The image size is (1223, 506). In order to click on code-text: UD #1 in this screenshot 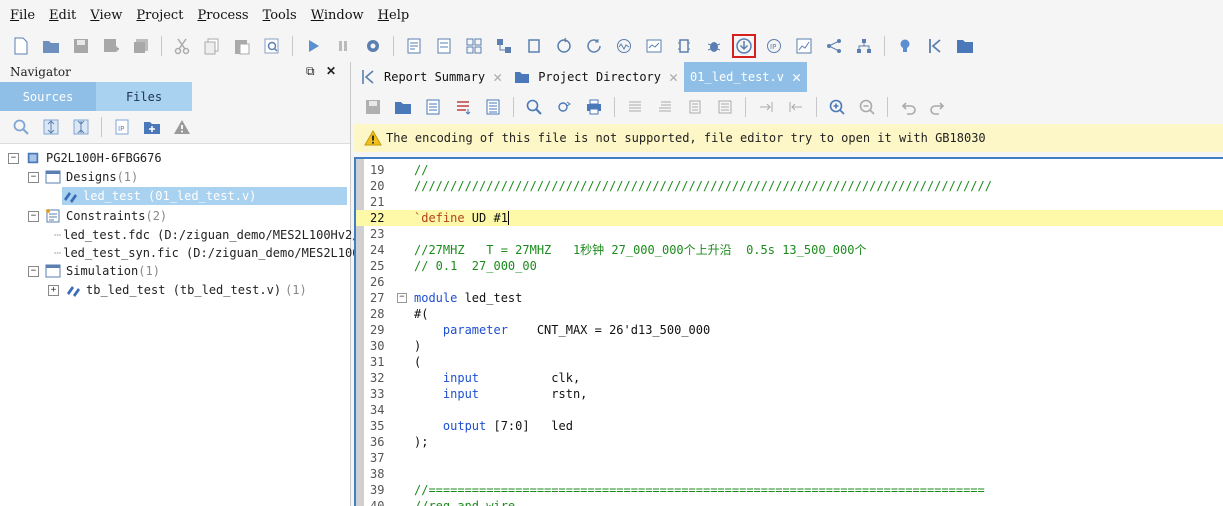, I will do `click(486, 218)`.